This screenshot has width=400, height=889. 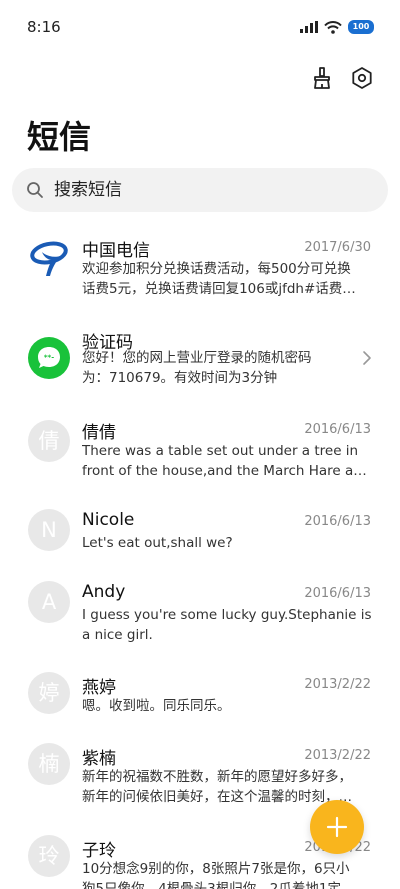 What do you see at coordinates (99, 851) in the screenshot?
I see `contact-name: 子玲` at bounding box center [99, 851].